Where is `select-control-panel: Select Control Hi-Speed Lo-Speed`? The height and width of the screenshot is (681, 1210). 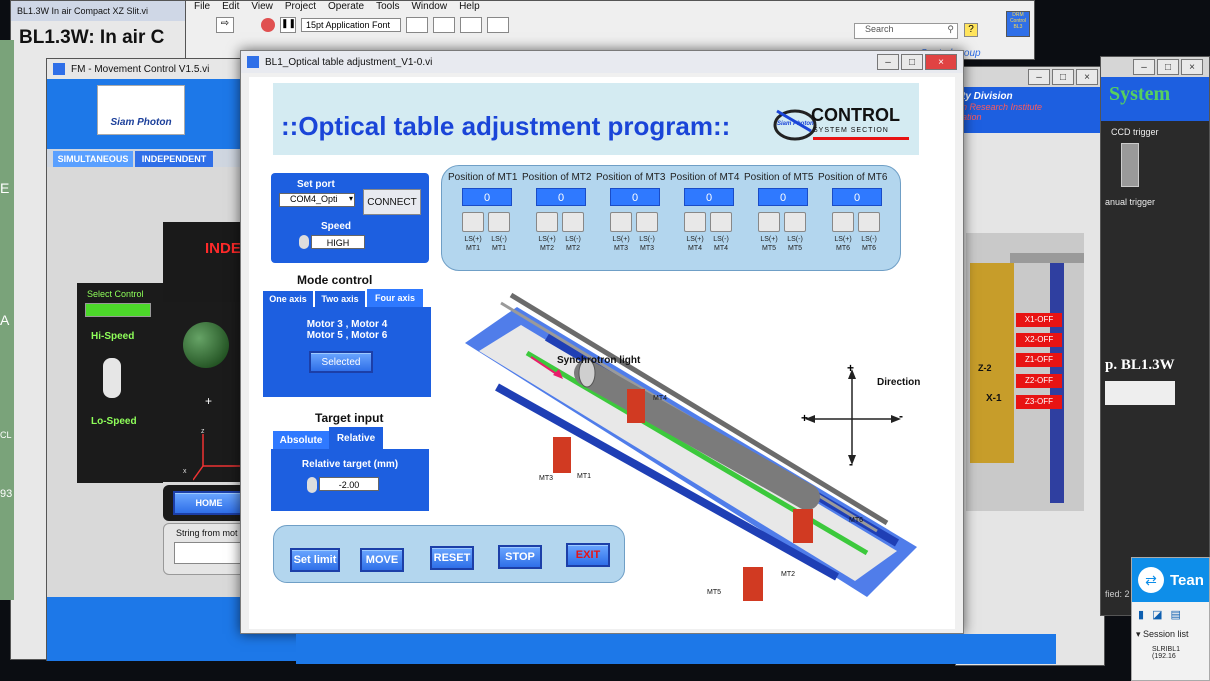 select-control-panel: Select Control Hi-Speed Lo-Speed is located at coordinates (120, 383).